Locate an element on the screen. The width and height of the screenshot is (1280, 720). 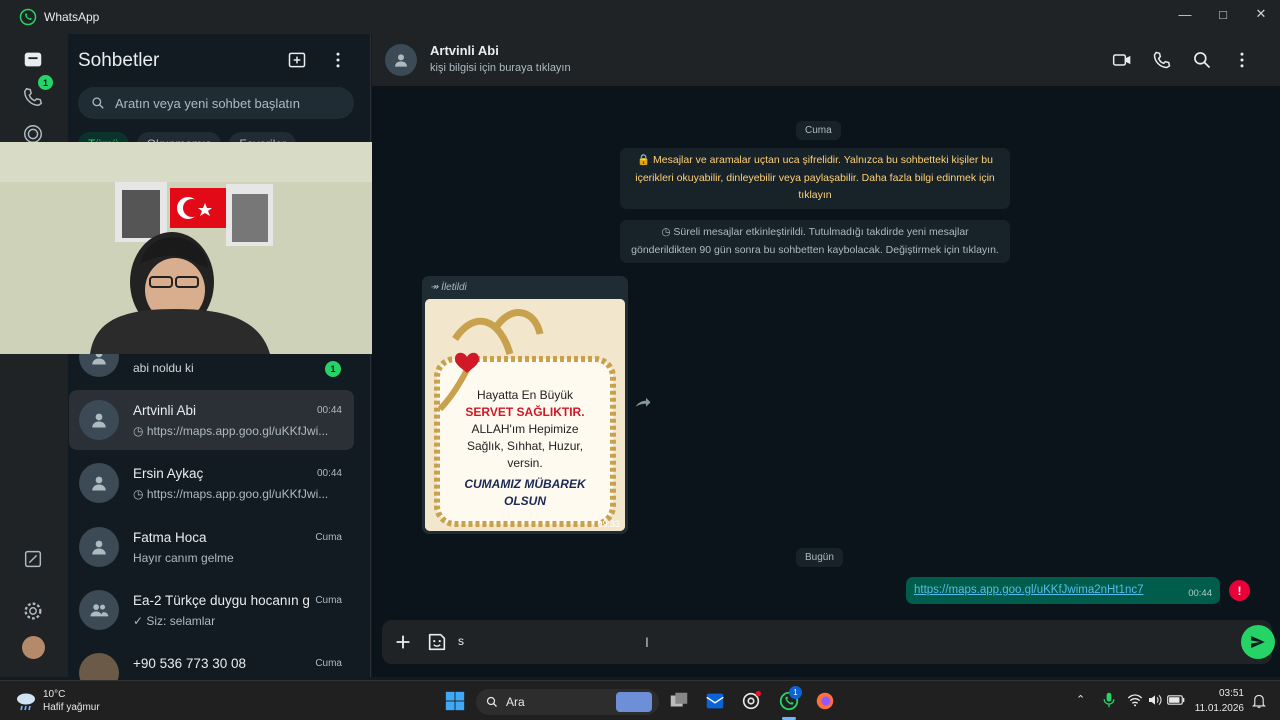
wifi-icon is located at coordinates (1135, 700).